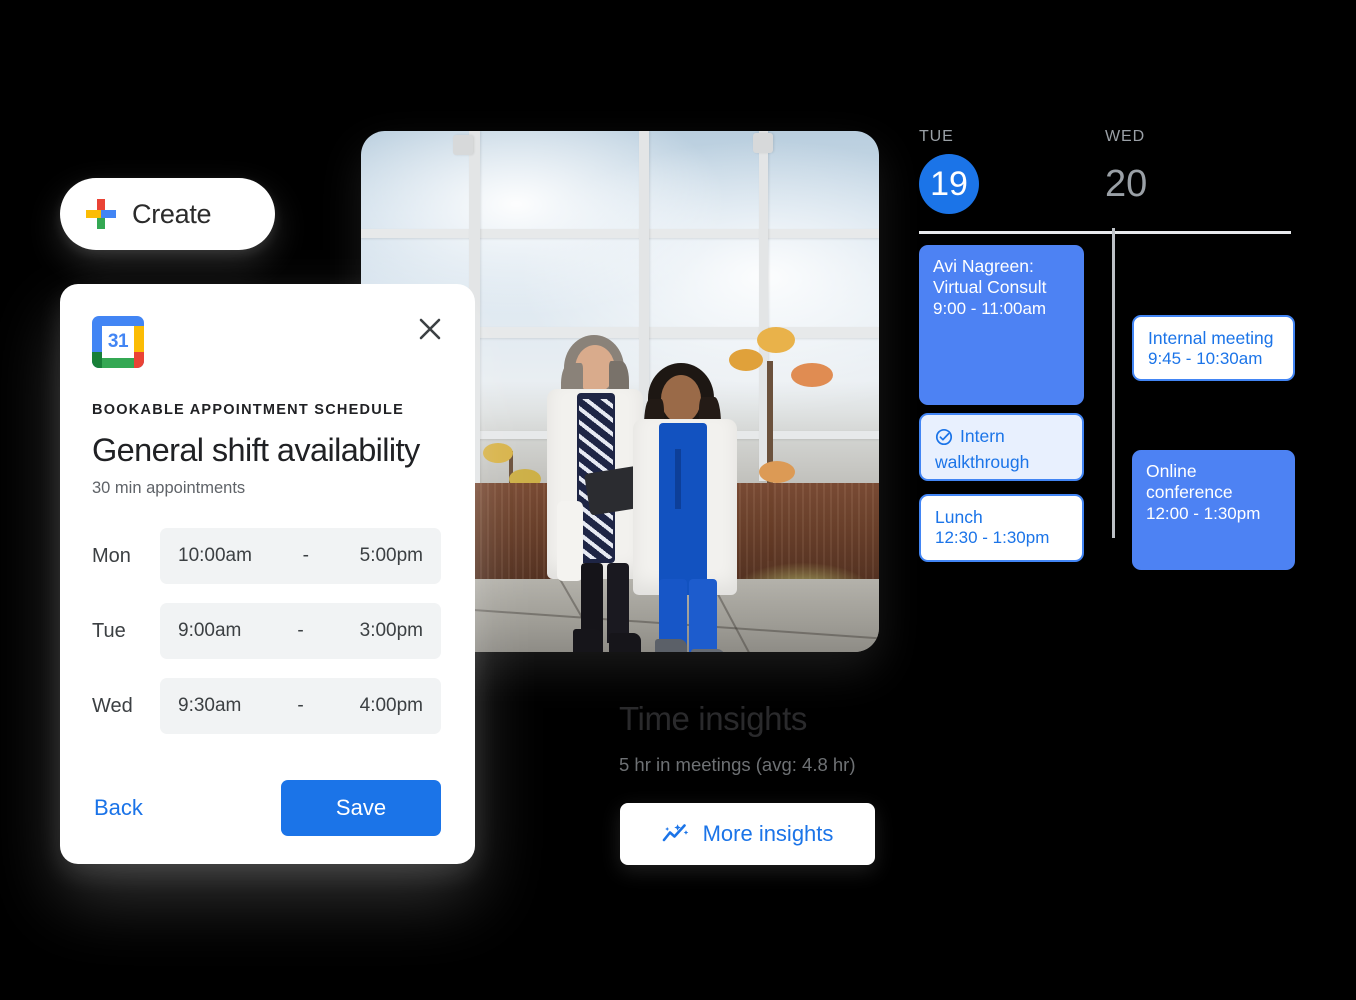  What do you see at coordinates (1001, 447) in the screenshot?
I see `calendar-event: Intern walkthrough` at bounding box center [1001, 447].